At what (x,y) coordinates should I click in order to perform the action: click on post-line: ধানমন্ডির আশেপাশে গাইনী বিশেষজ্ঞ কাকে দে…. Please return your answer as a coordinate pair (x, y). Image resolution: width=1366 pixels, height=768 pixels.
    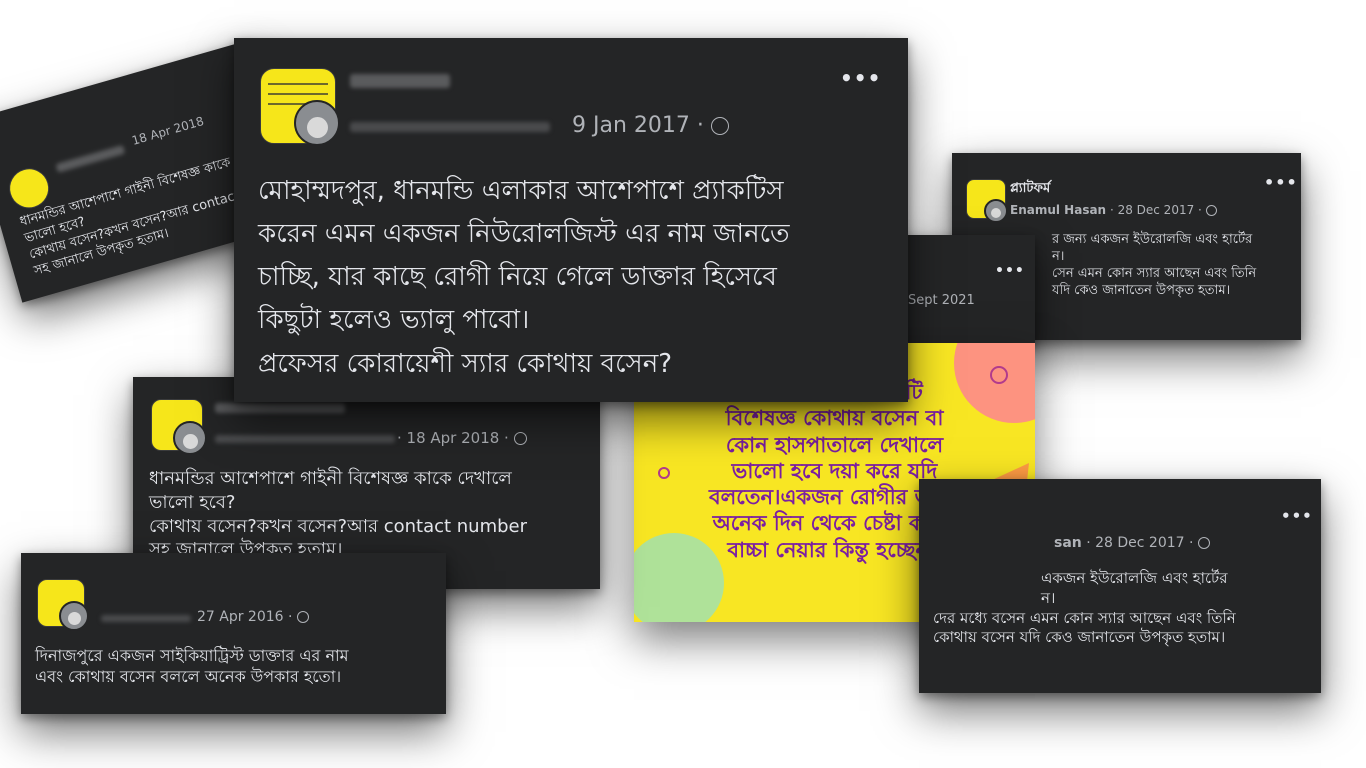
    Looking at the image, I should click on (330, 478).